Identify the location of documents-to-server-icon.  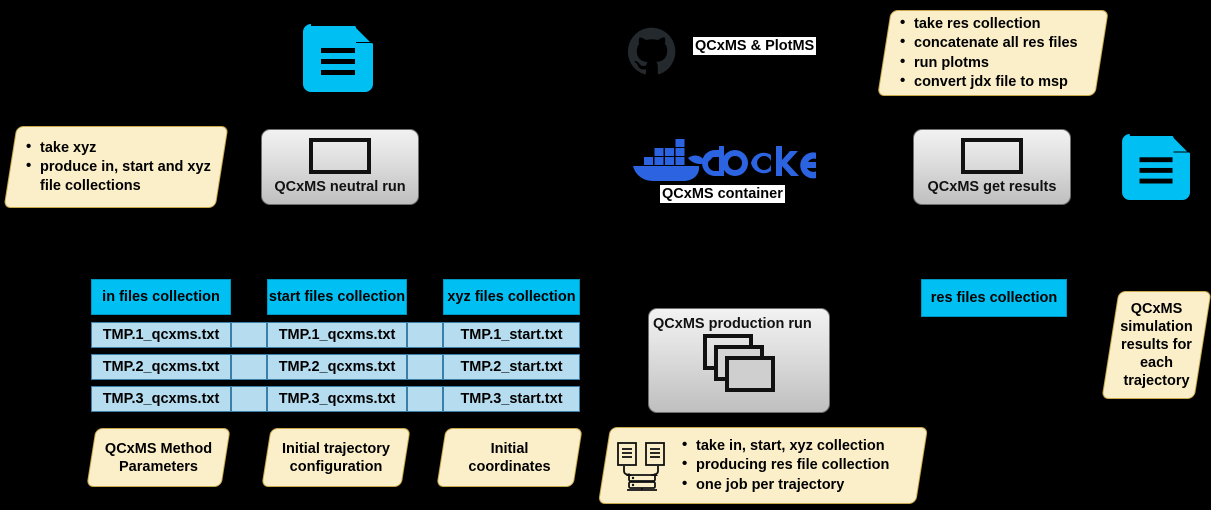
(644, 466).